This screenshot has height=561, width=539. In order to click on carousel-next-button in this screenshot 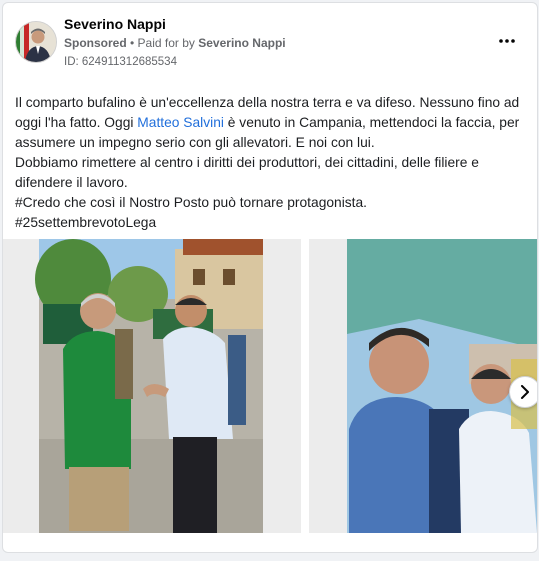, I will do `click(523, 392)`.